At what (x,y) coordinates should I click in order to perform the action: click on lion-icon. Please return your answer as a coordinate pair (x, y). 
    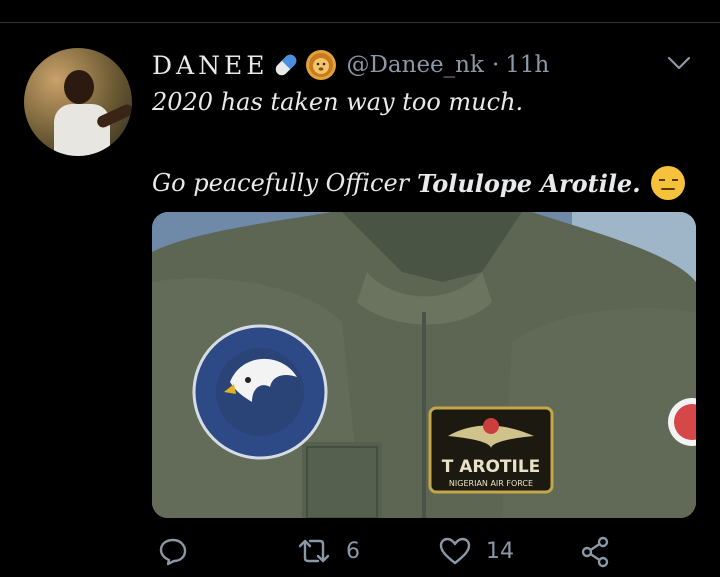
    Looking at the image, I should click on (321, 65).